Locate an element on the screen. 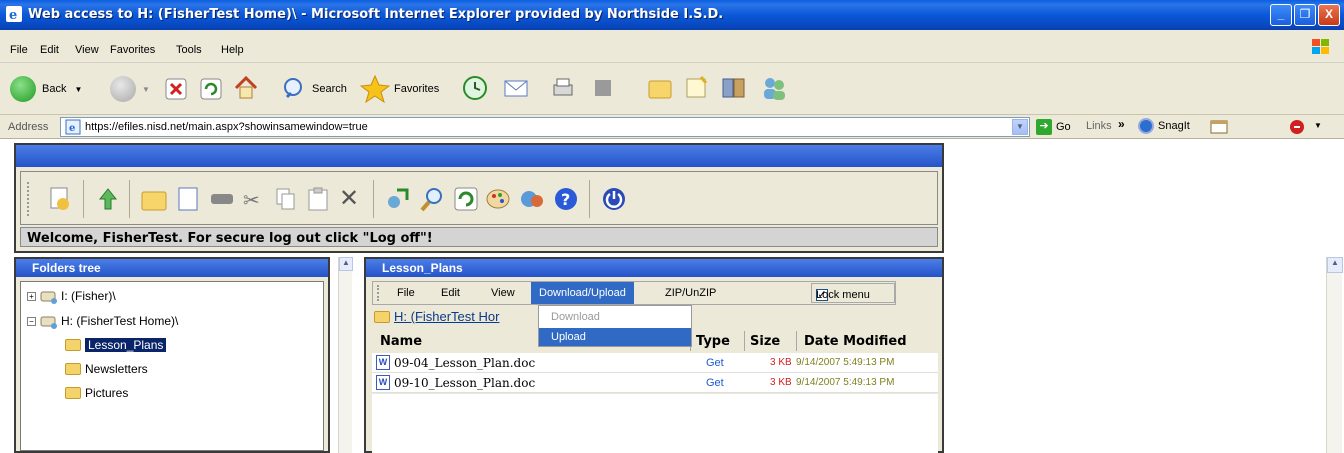  network-drive-icon is located at coordinates (48, 322).